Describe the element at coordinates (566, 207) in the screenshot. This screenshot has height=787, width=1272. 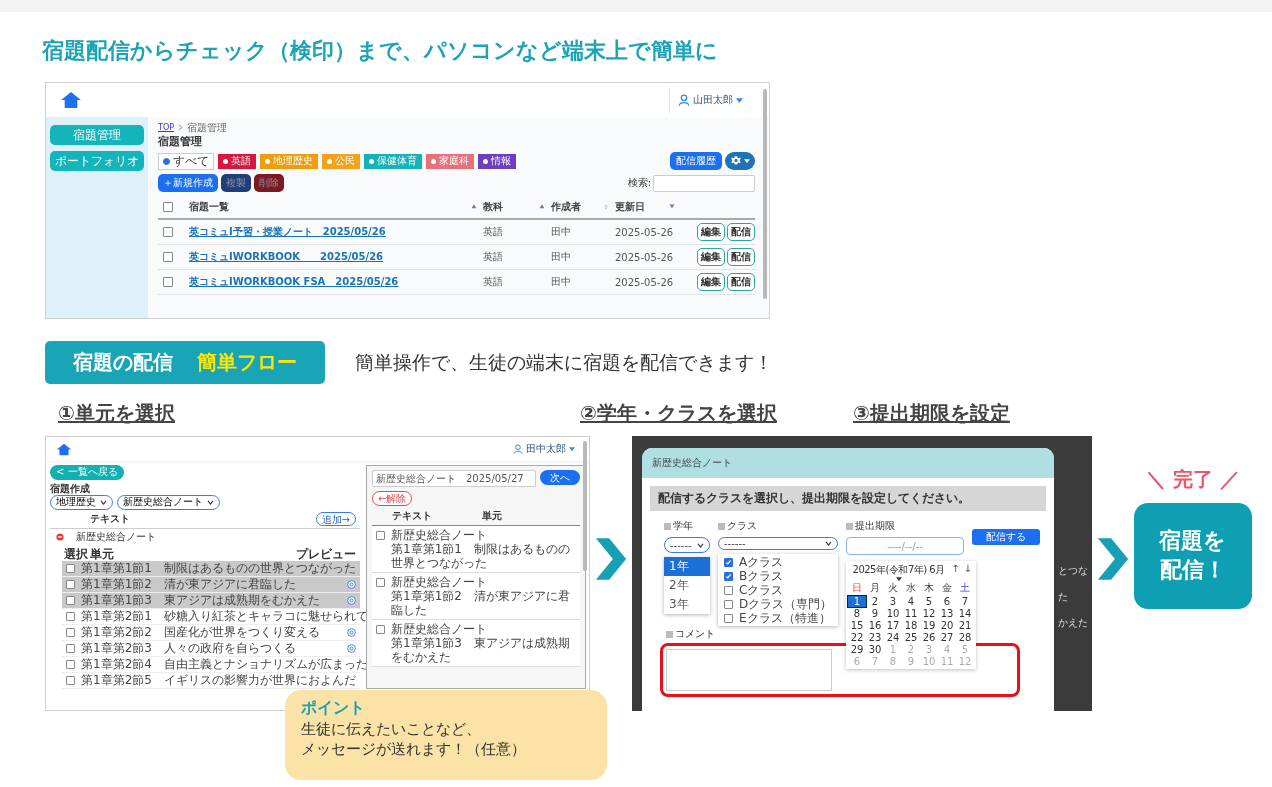
I see `column-header: 作成者` at that location.